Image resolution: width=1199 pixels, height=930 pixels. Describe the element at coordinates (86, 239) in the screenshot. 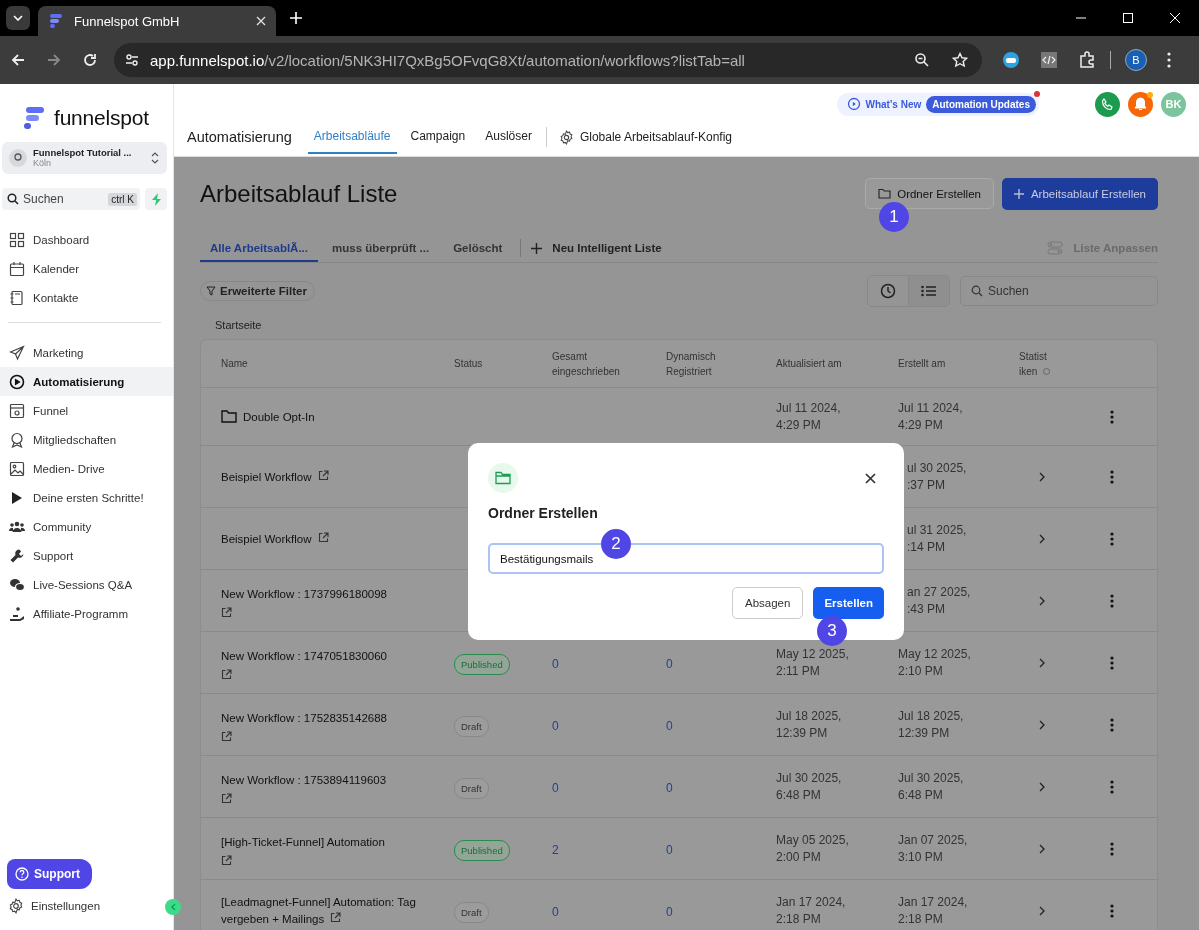

I see `nav-item: Dashboard` at that location.